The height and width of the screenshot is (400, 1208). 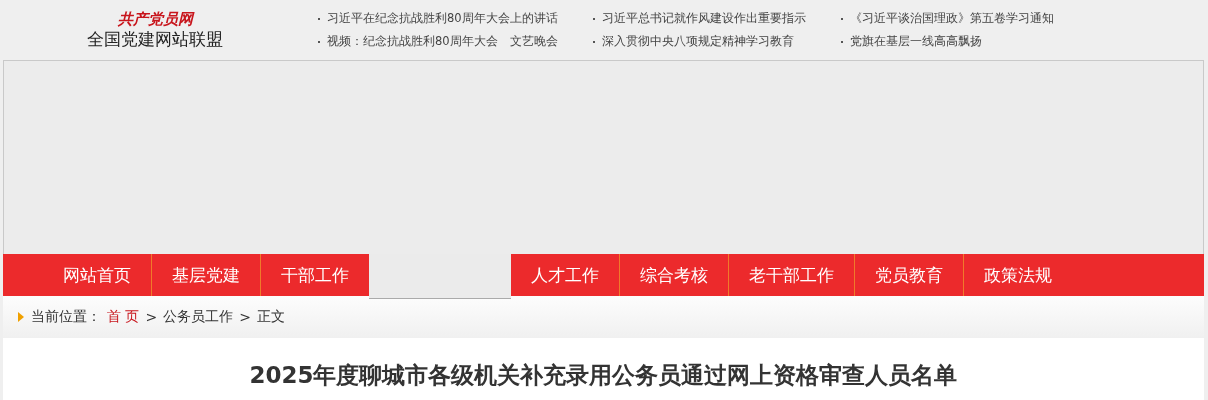 What do you see at coordinates (270, 317) in the screenshot?
I see `breadcrumb-link: 正文` at bounding box center [270, 317].